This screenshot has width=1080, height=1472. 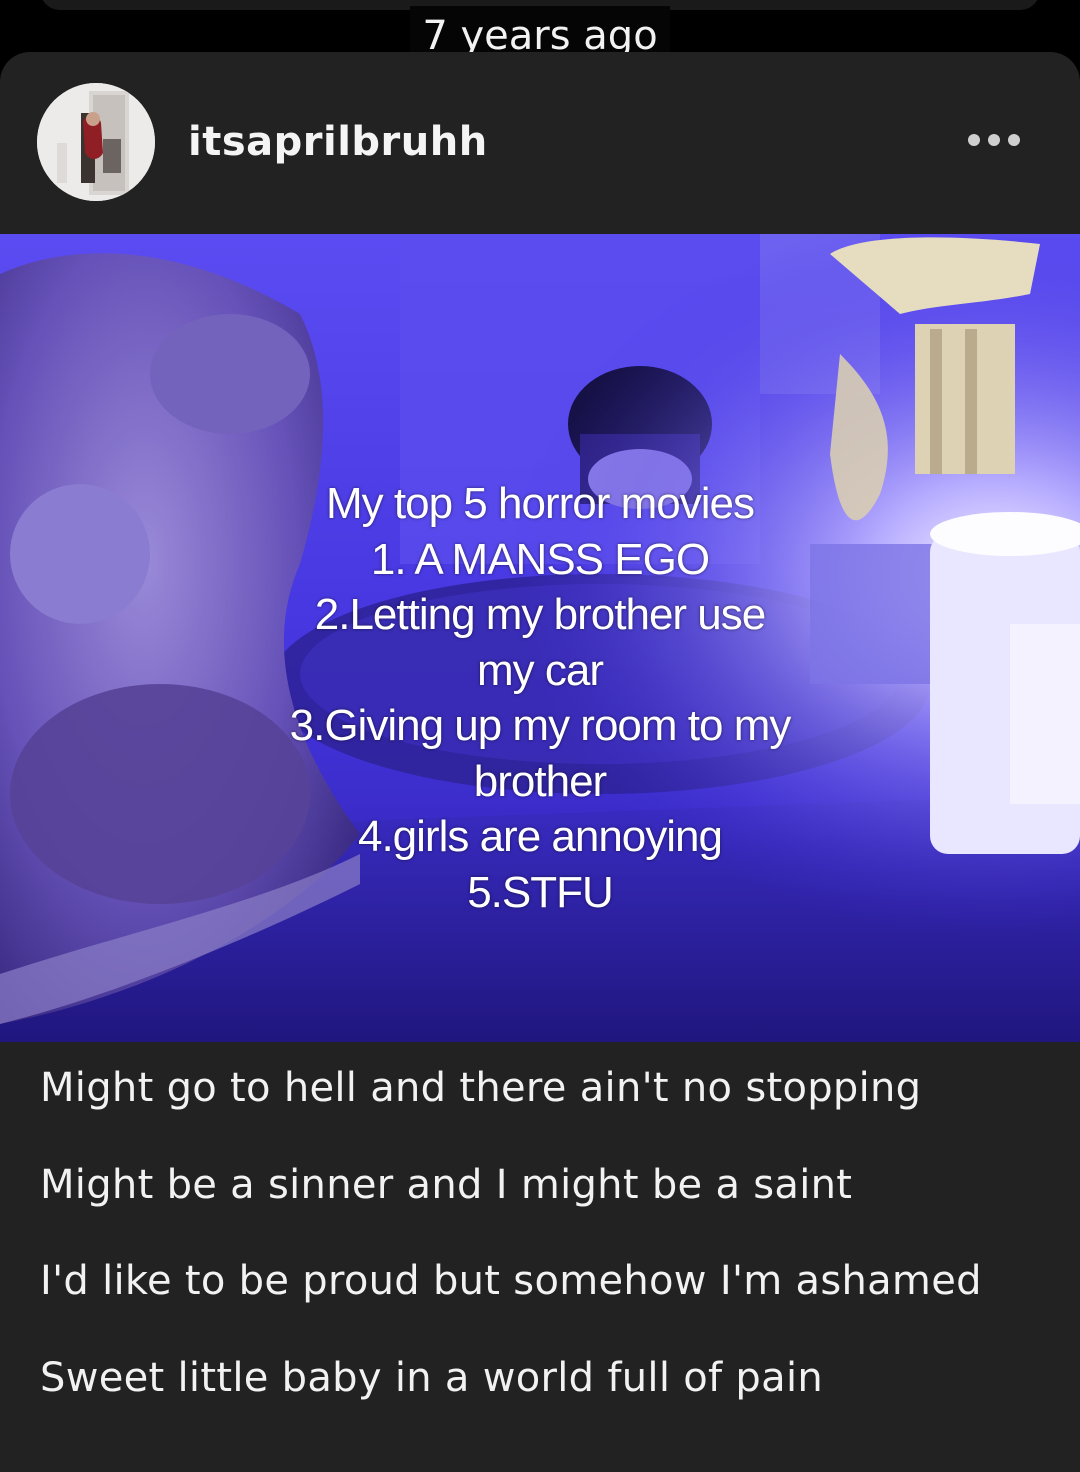 I want to click on overlay-line: My top 5 horror movies, so click(x=540, y=503).